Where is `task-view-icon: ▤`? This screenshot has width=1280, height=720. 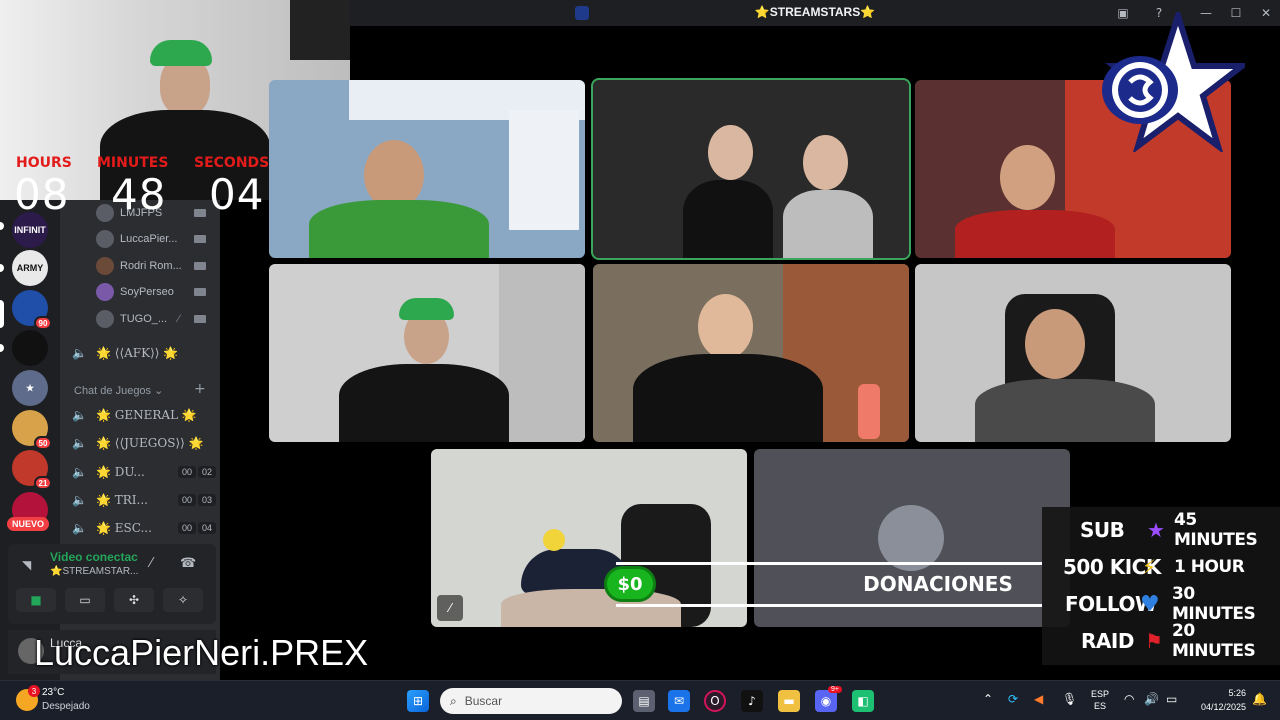
task-view-icon: ▤ is located at coordinates (644, 701).